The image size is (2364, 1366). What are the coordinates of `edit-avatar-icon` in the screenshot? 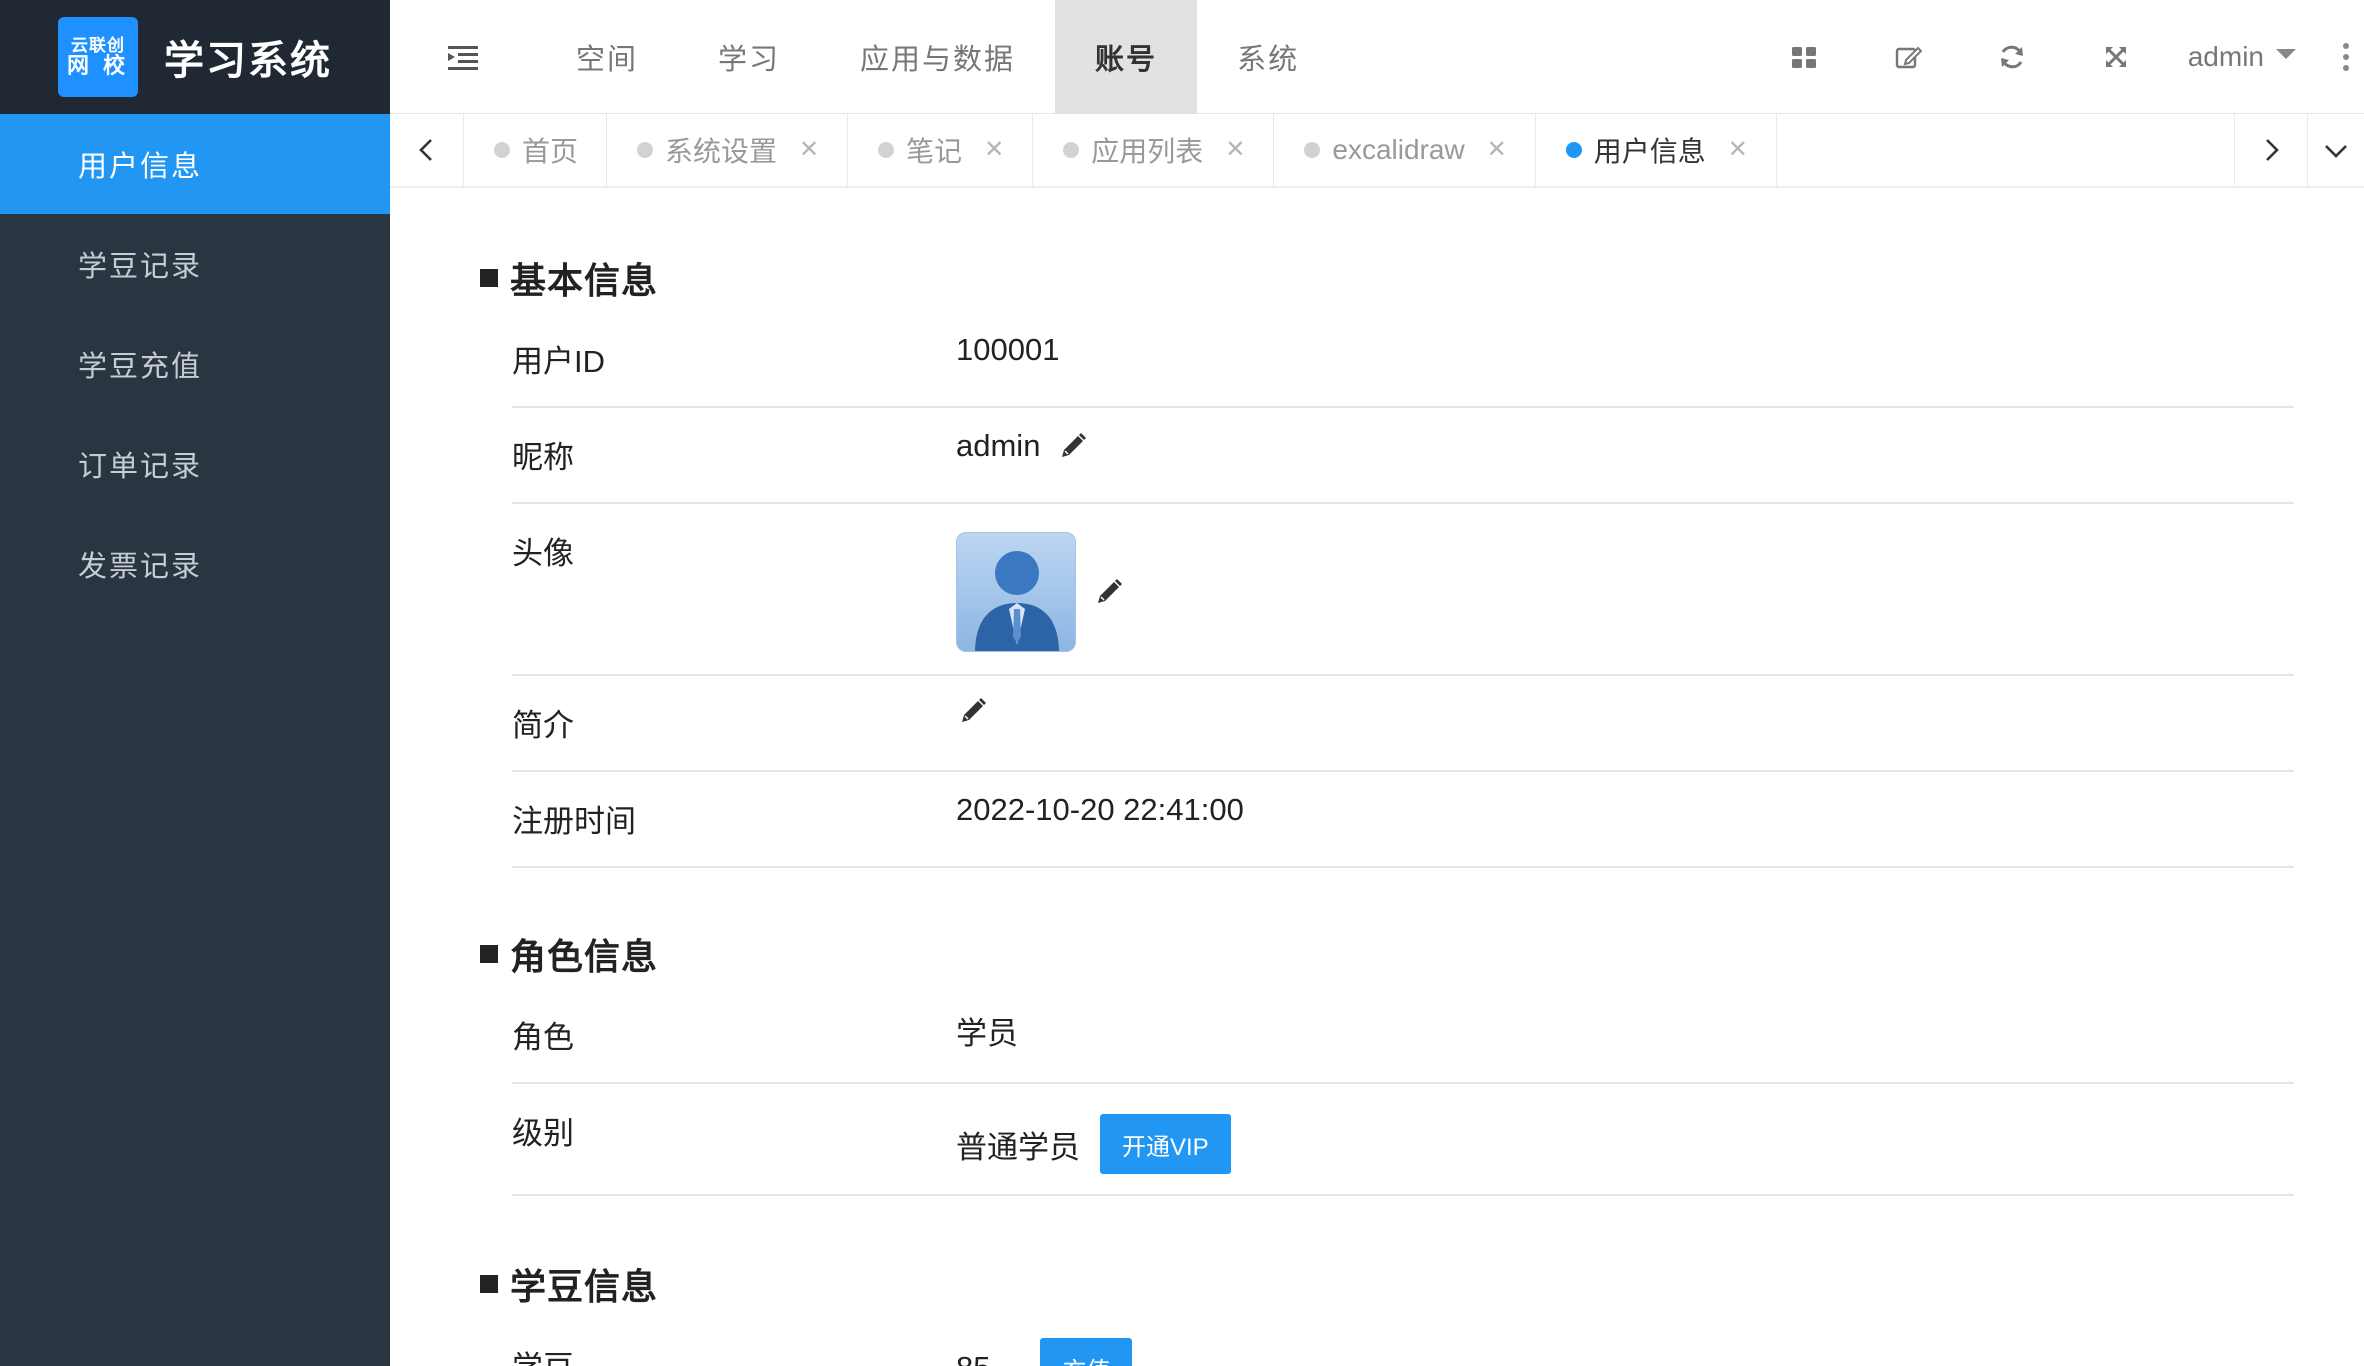 It's located at (1109, 592).